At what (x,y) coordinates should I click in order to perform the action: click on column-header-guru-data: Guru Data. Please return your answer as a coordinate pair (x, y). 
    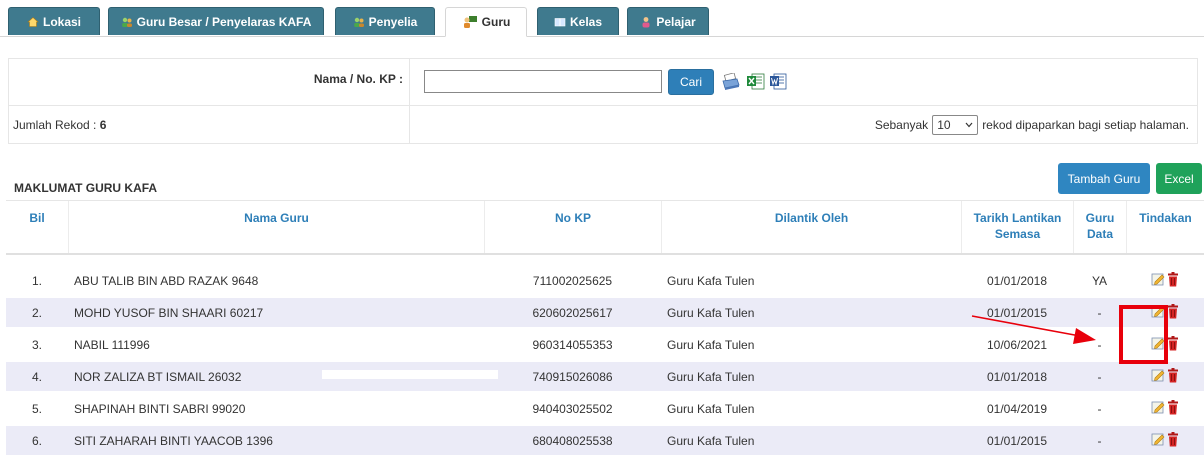
    Looking at the image, I should click on (1099, 227).